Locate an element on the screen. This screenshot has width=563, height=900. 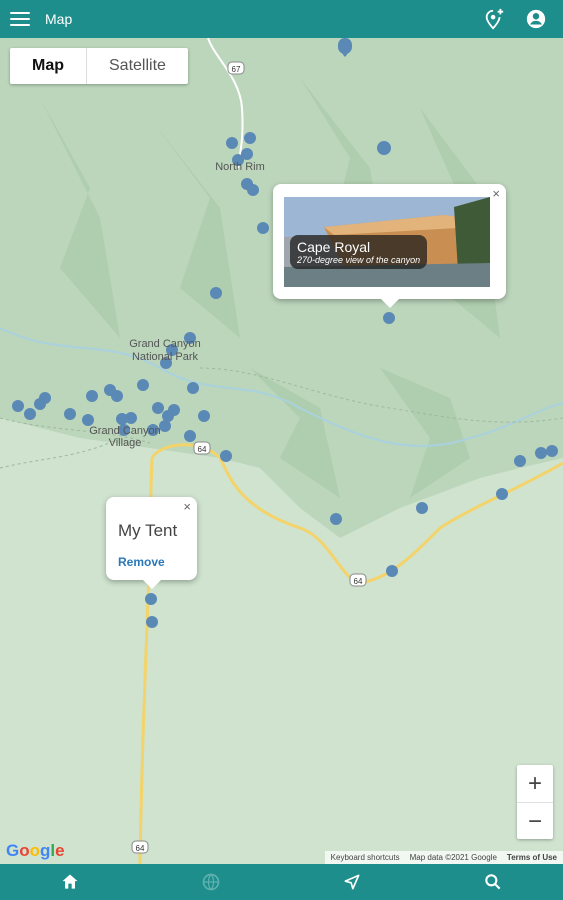
my-tent-popup: × My Tent Remove is located at coordinates (151, 543).